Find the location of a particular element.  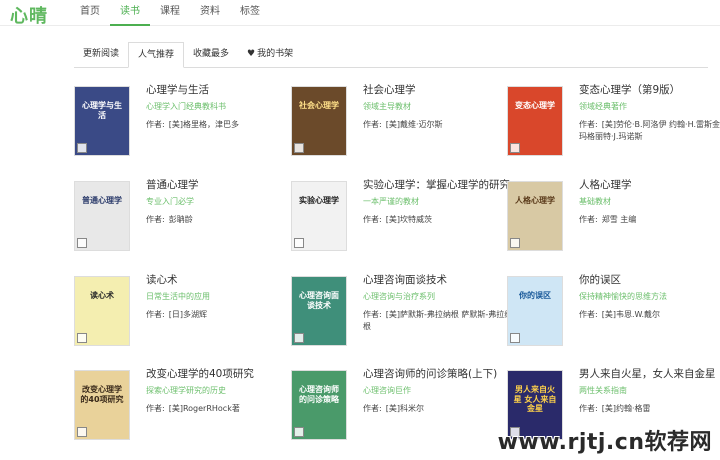

book-cover: 人格心理学 is located at coordinates (535, 216).